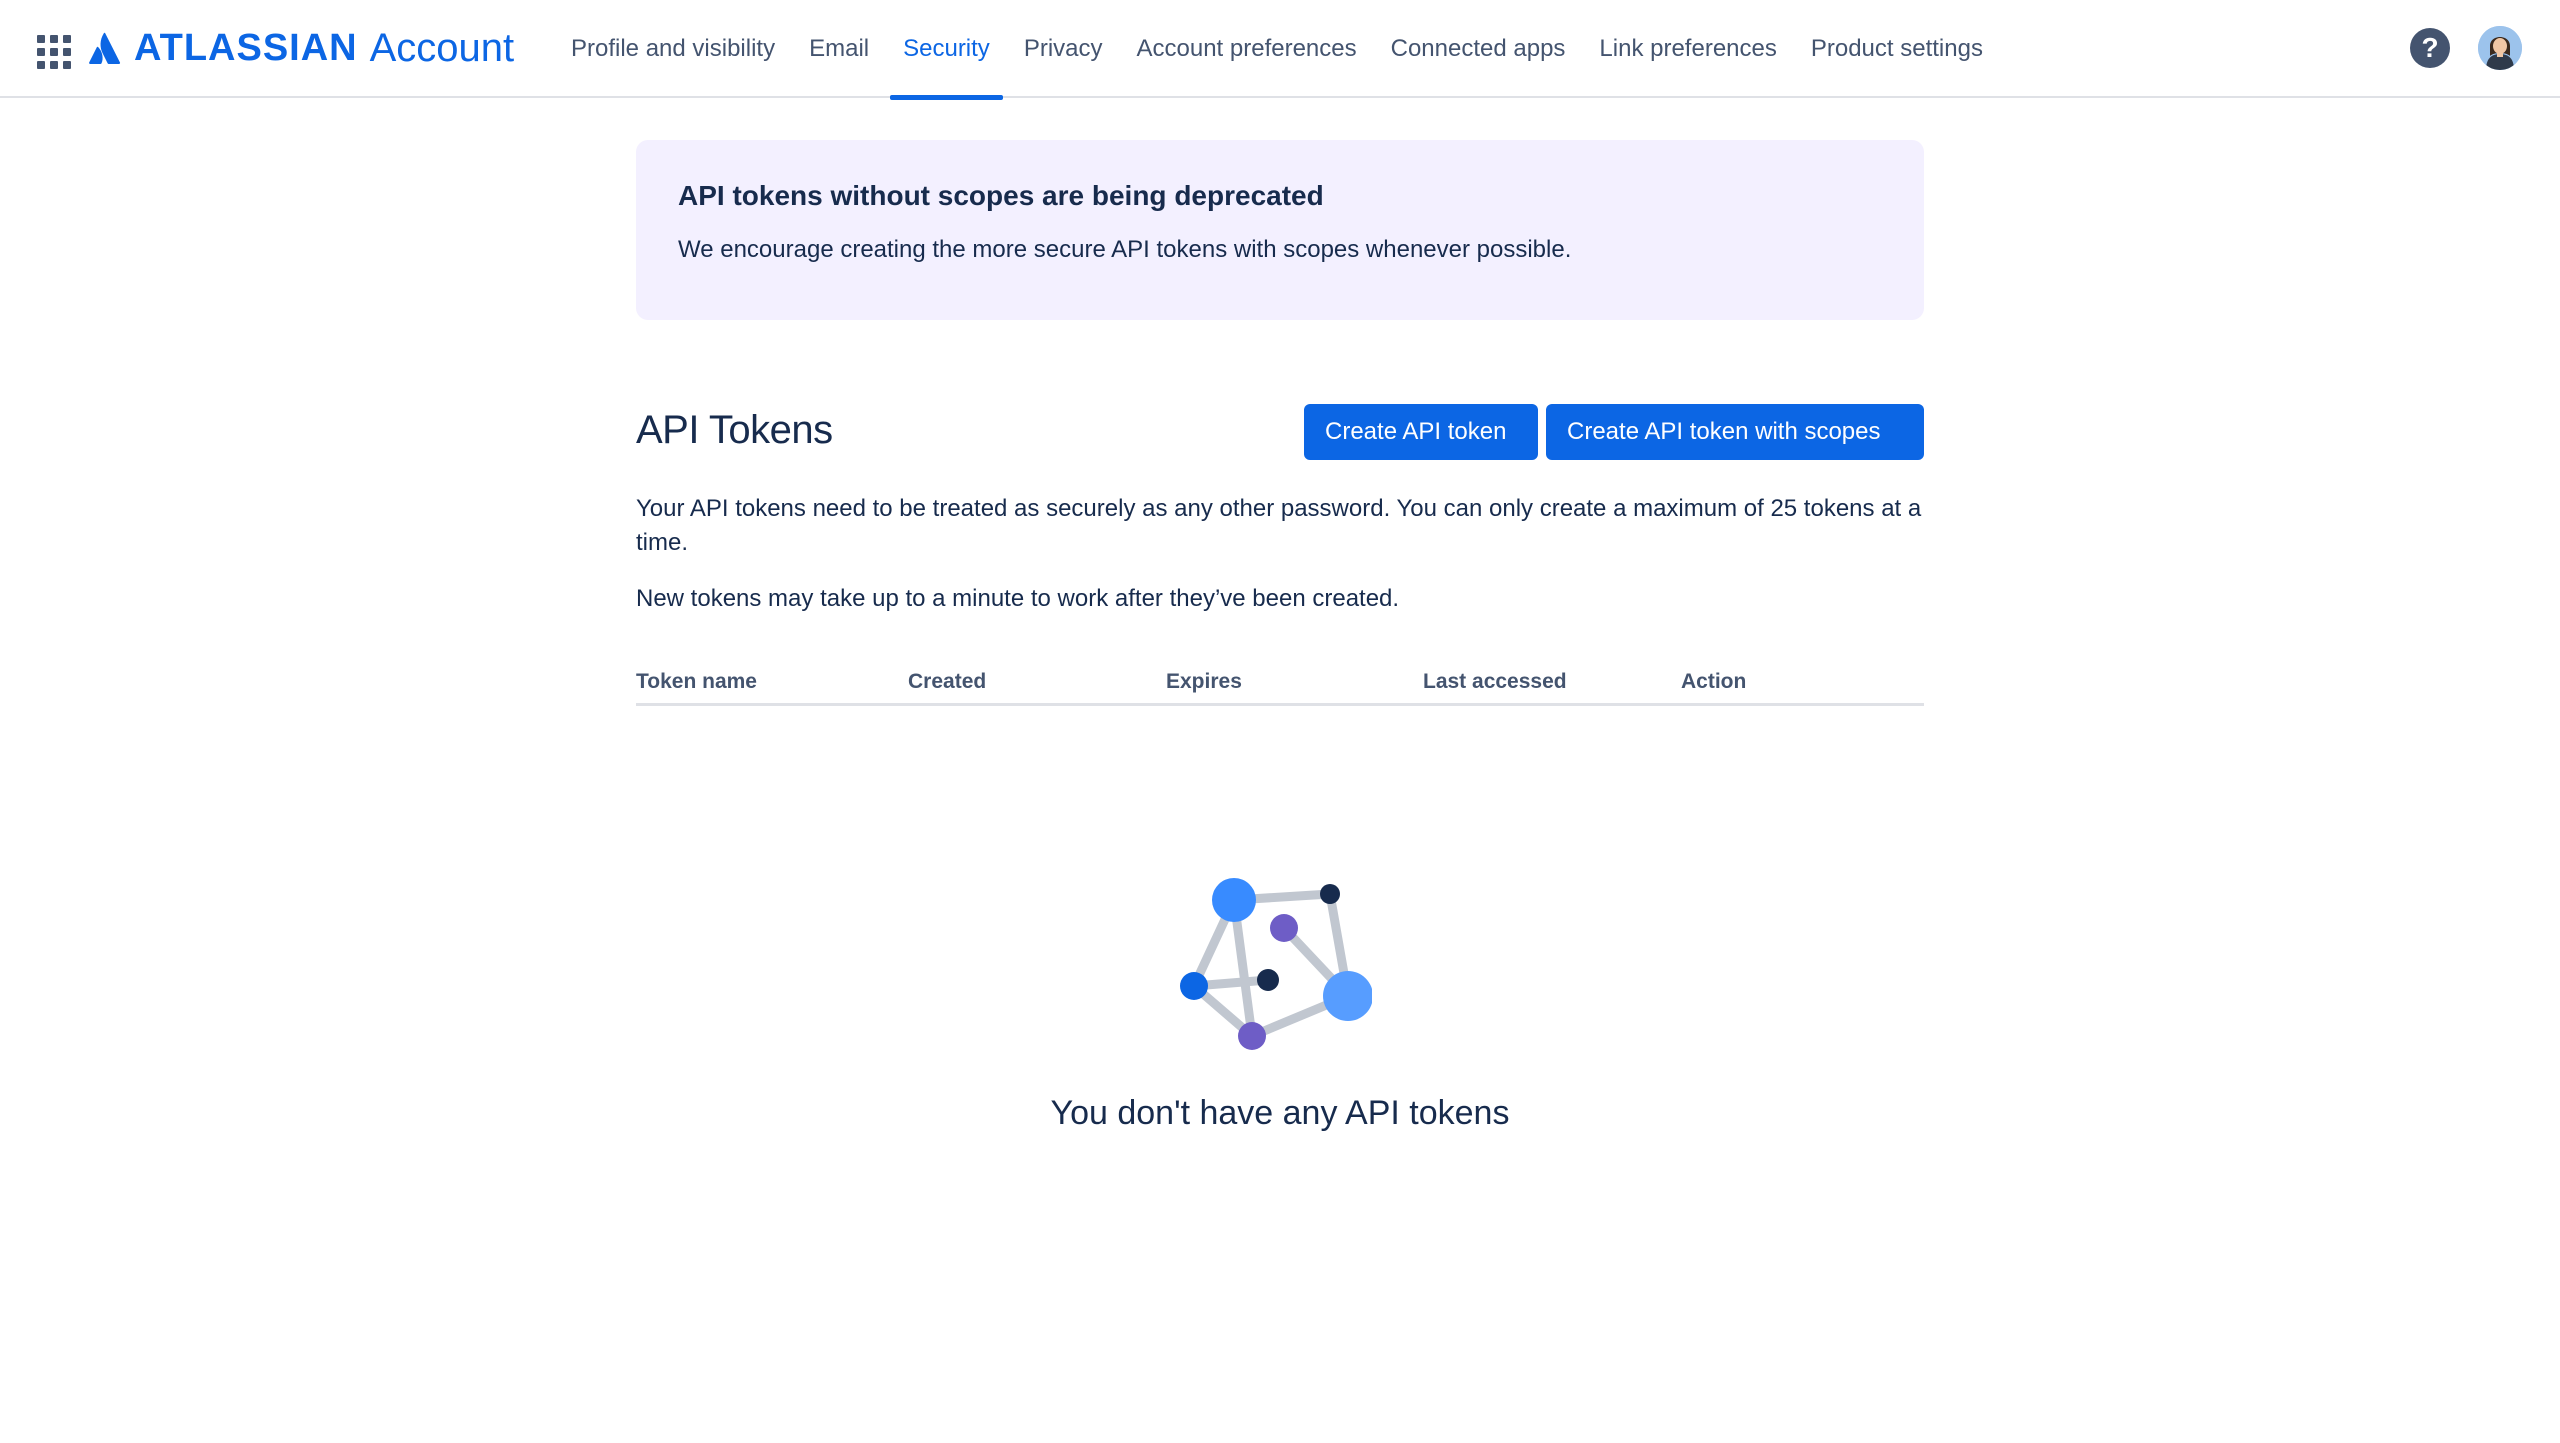 This screenshot has height=1443, width=2560. I want to click on tab-product-settings: Product settings, so click(1897, 49).